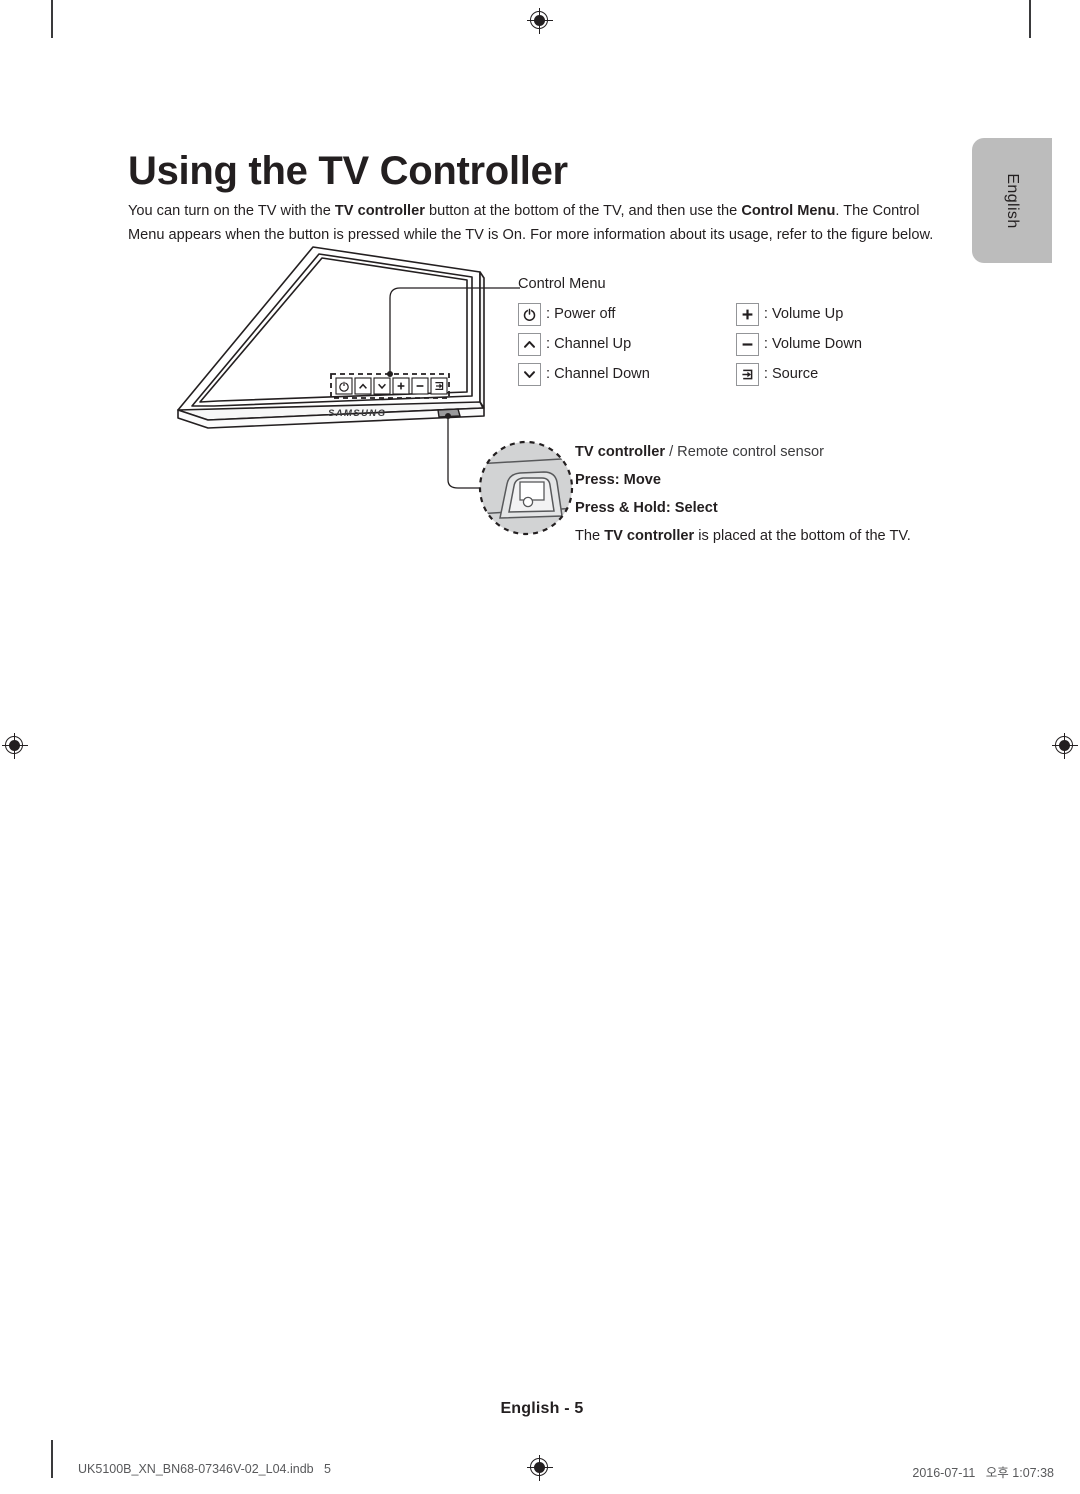 This screenshot has width=1080, height=1494. I want to click on leader-line-controller, so click(462, 451).